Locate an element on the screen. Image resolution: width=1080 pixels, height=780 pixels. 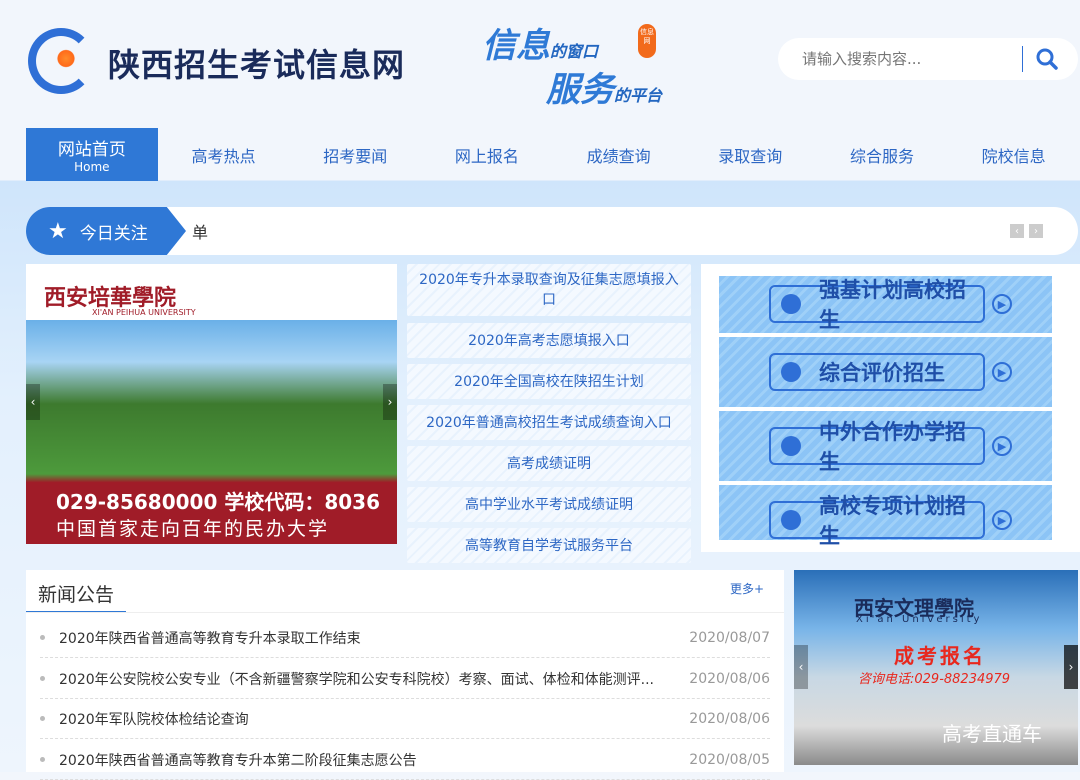
slogan-line2: 服务的平台 is located at coordinates (604, 86).